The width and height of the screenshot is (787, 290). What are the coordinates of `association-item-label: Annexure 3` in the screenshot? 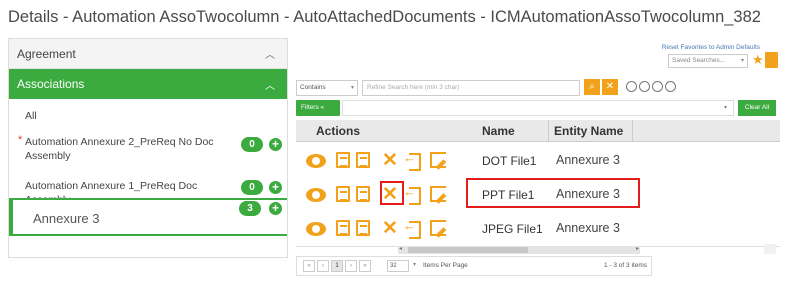 It's located at (66, 218).